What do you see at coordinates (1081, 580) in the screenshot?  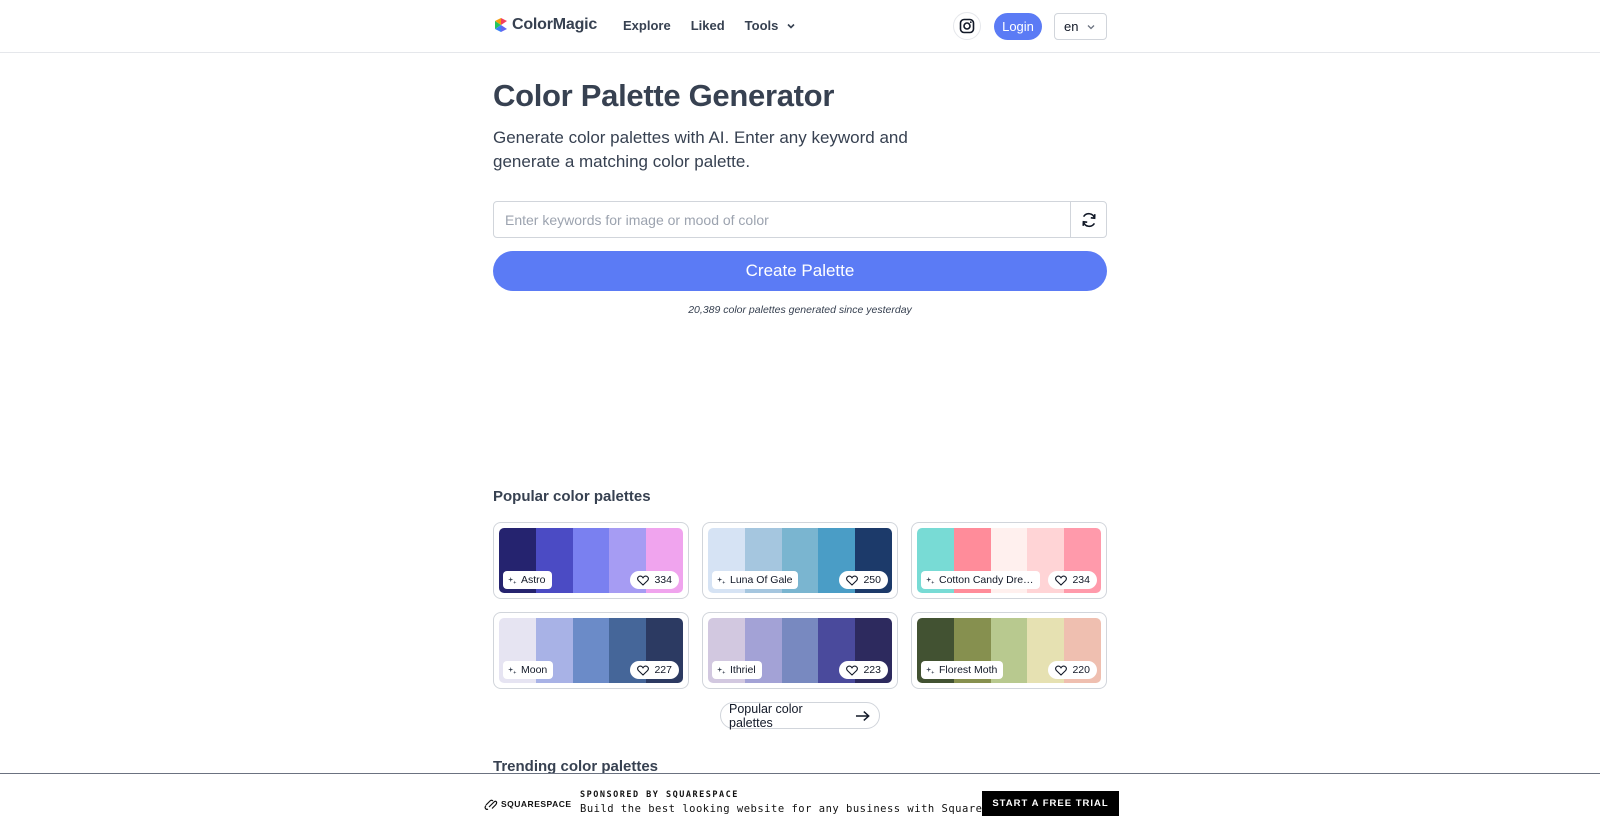 I see `like-count: 234` at bounding box center [1081, 580].